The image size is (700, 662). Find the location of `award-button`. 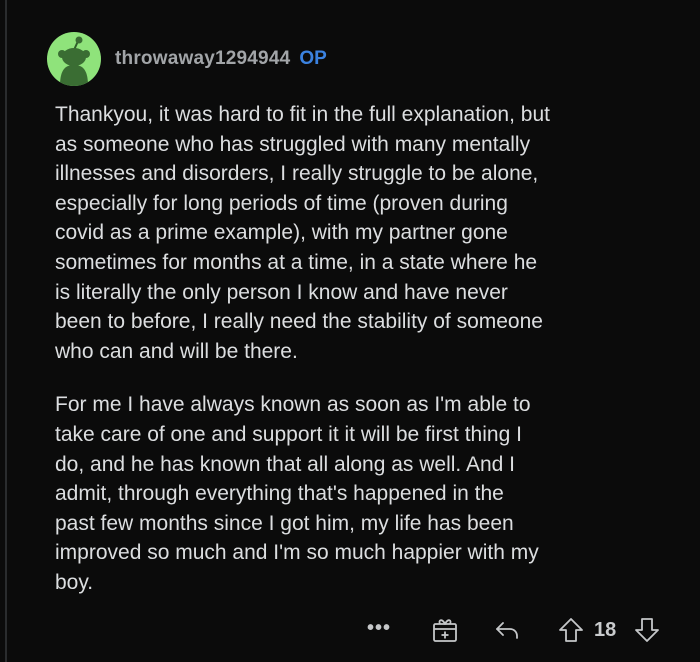

award-button is located at coordinates (445, 630).